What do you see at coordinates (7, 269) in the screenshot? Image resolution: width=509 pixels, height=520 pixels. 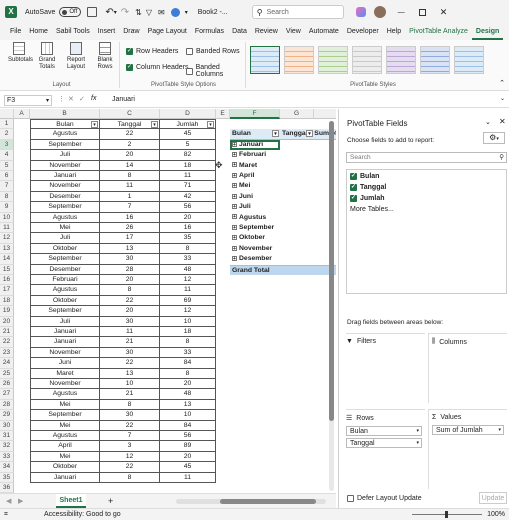 I see `row-header: 15` at bounding box center [7, 269].